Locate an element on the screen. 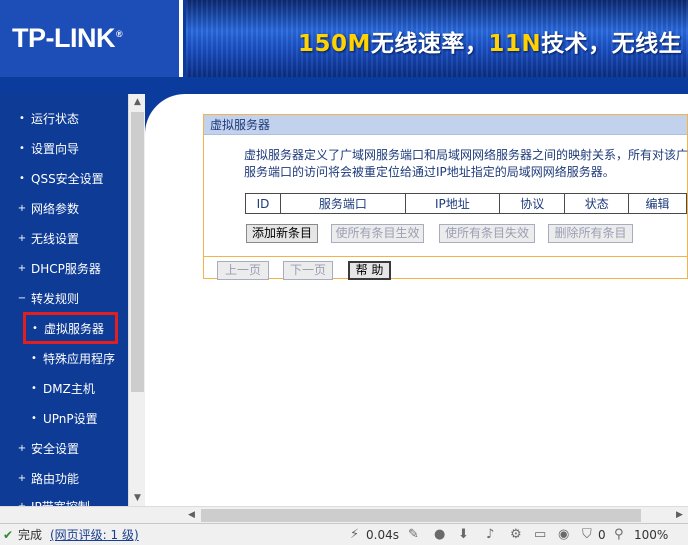 This screenshot has height=545, width=688. col-edit: 编辑 is located at coordinates (657, 203).